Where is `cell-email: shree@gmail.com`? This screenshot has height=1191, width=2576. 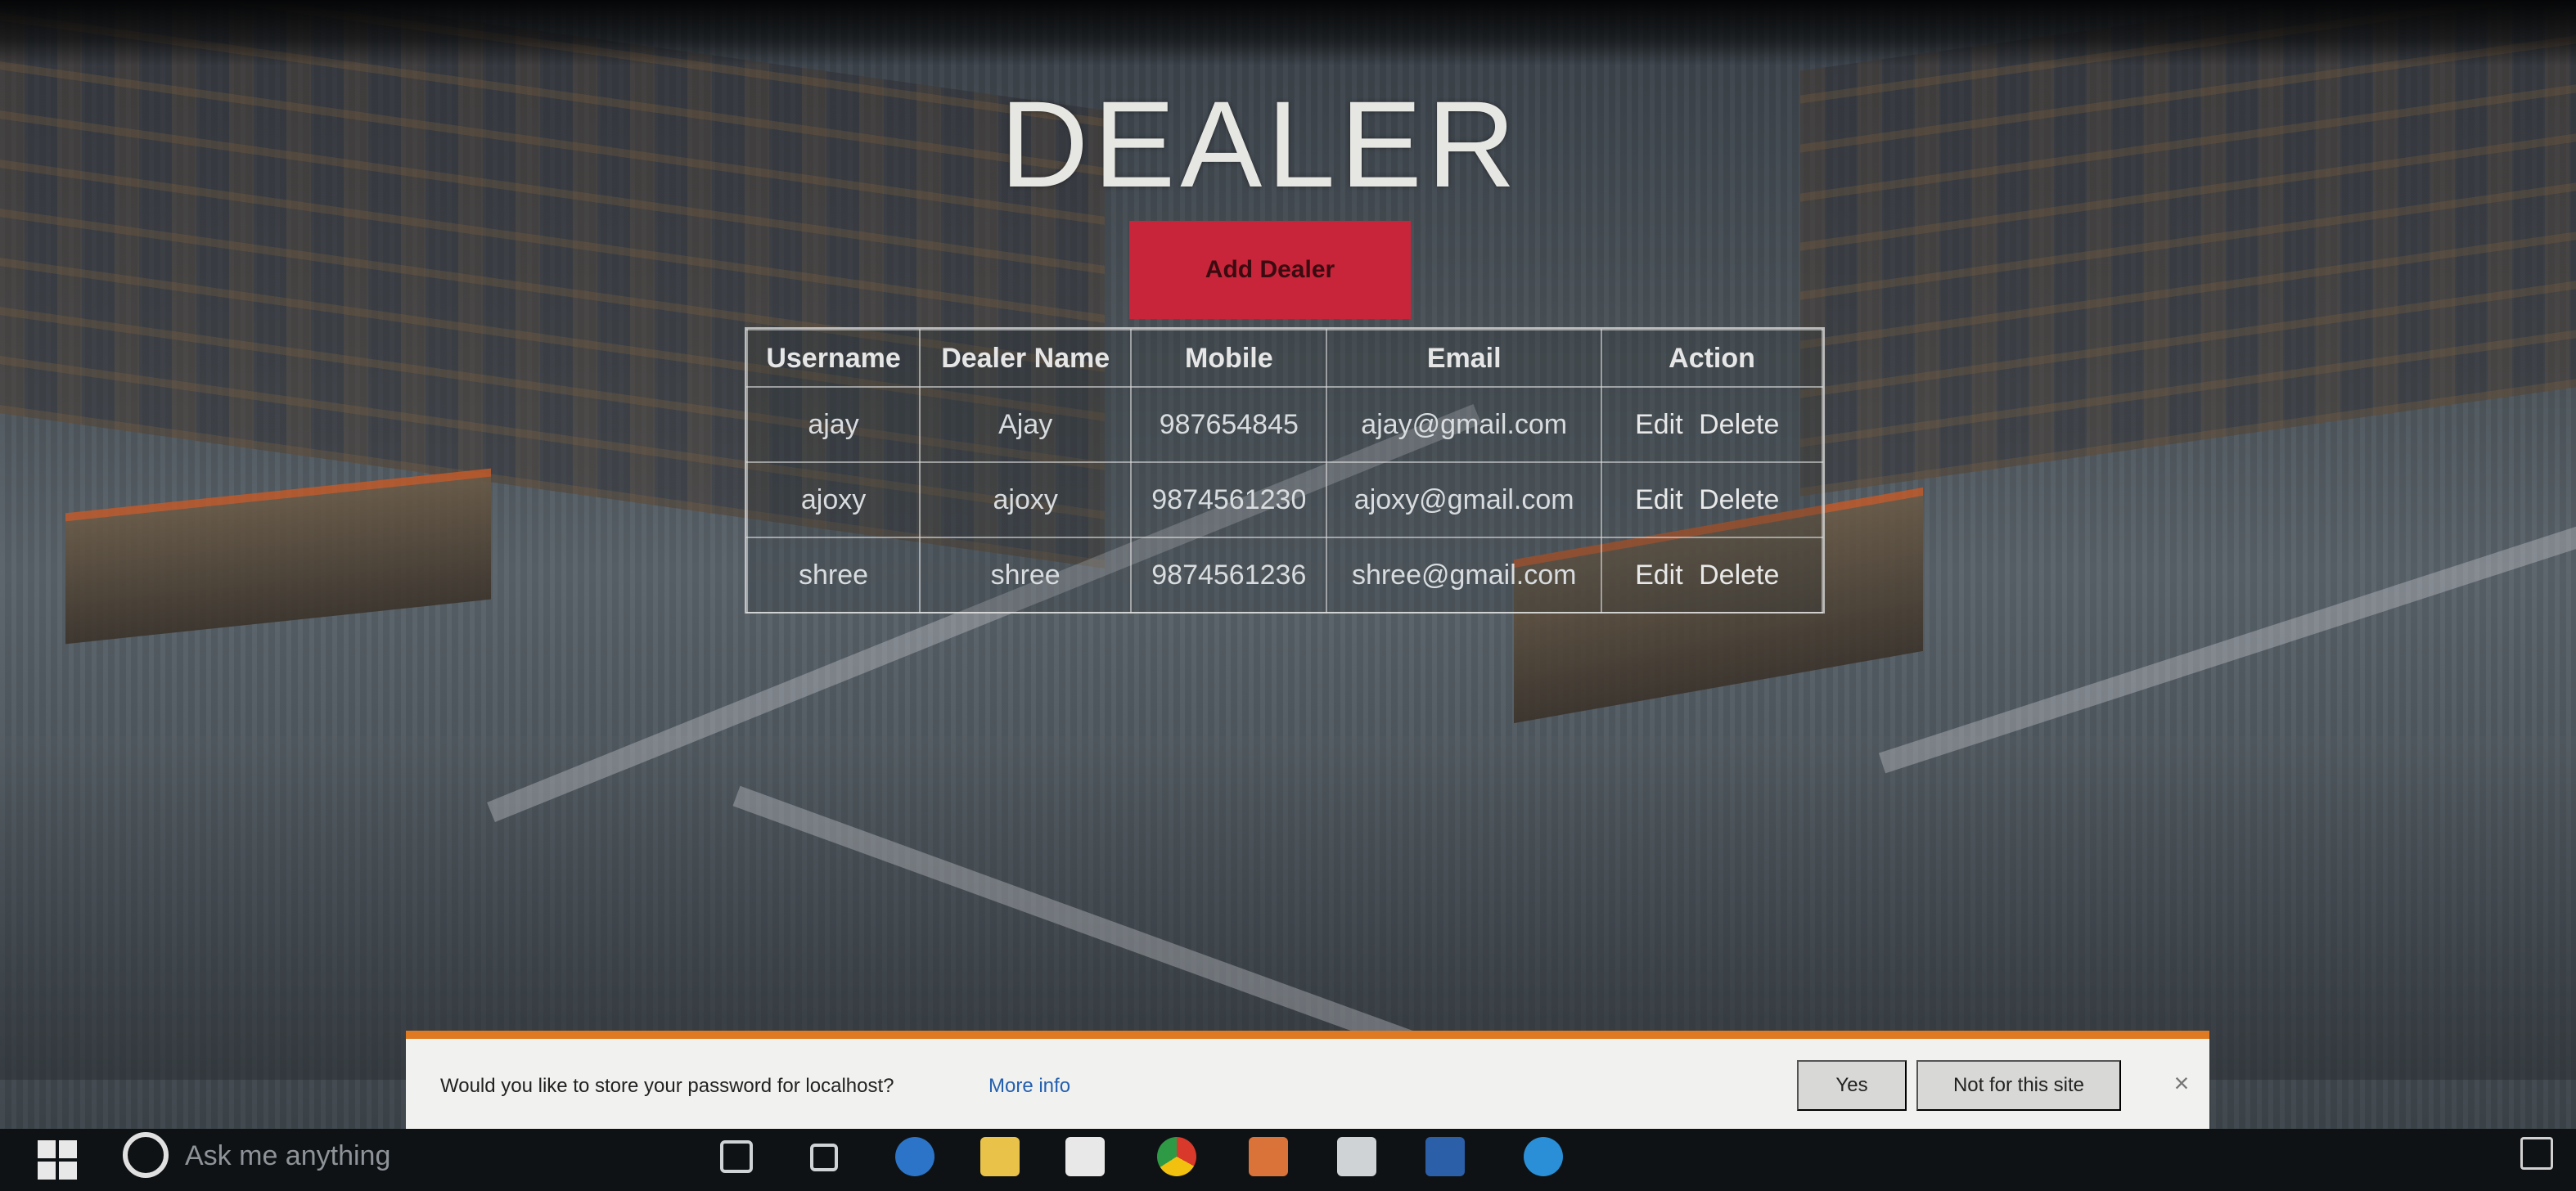 cell-email: shree@gmail.com is located at coordinates (1464, 575).